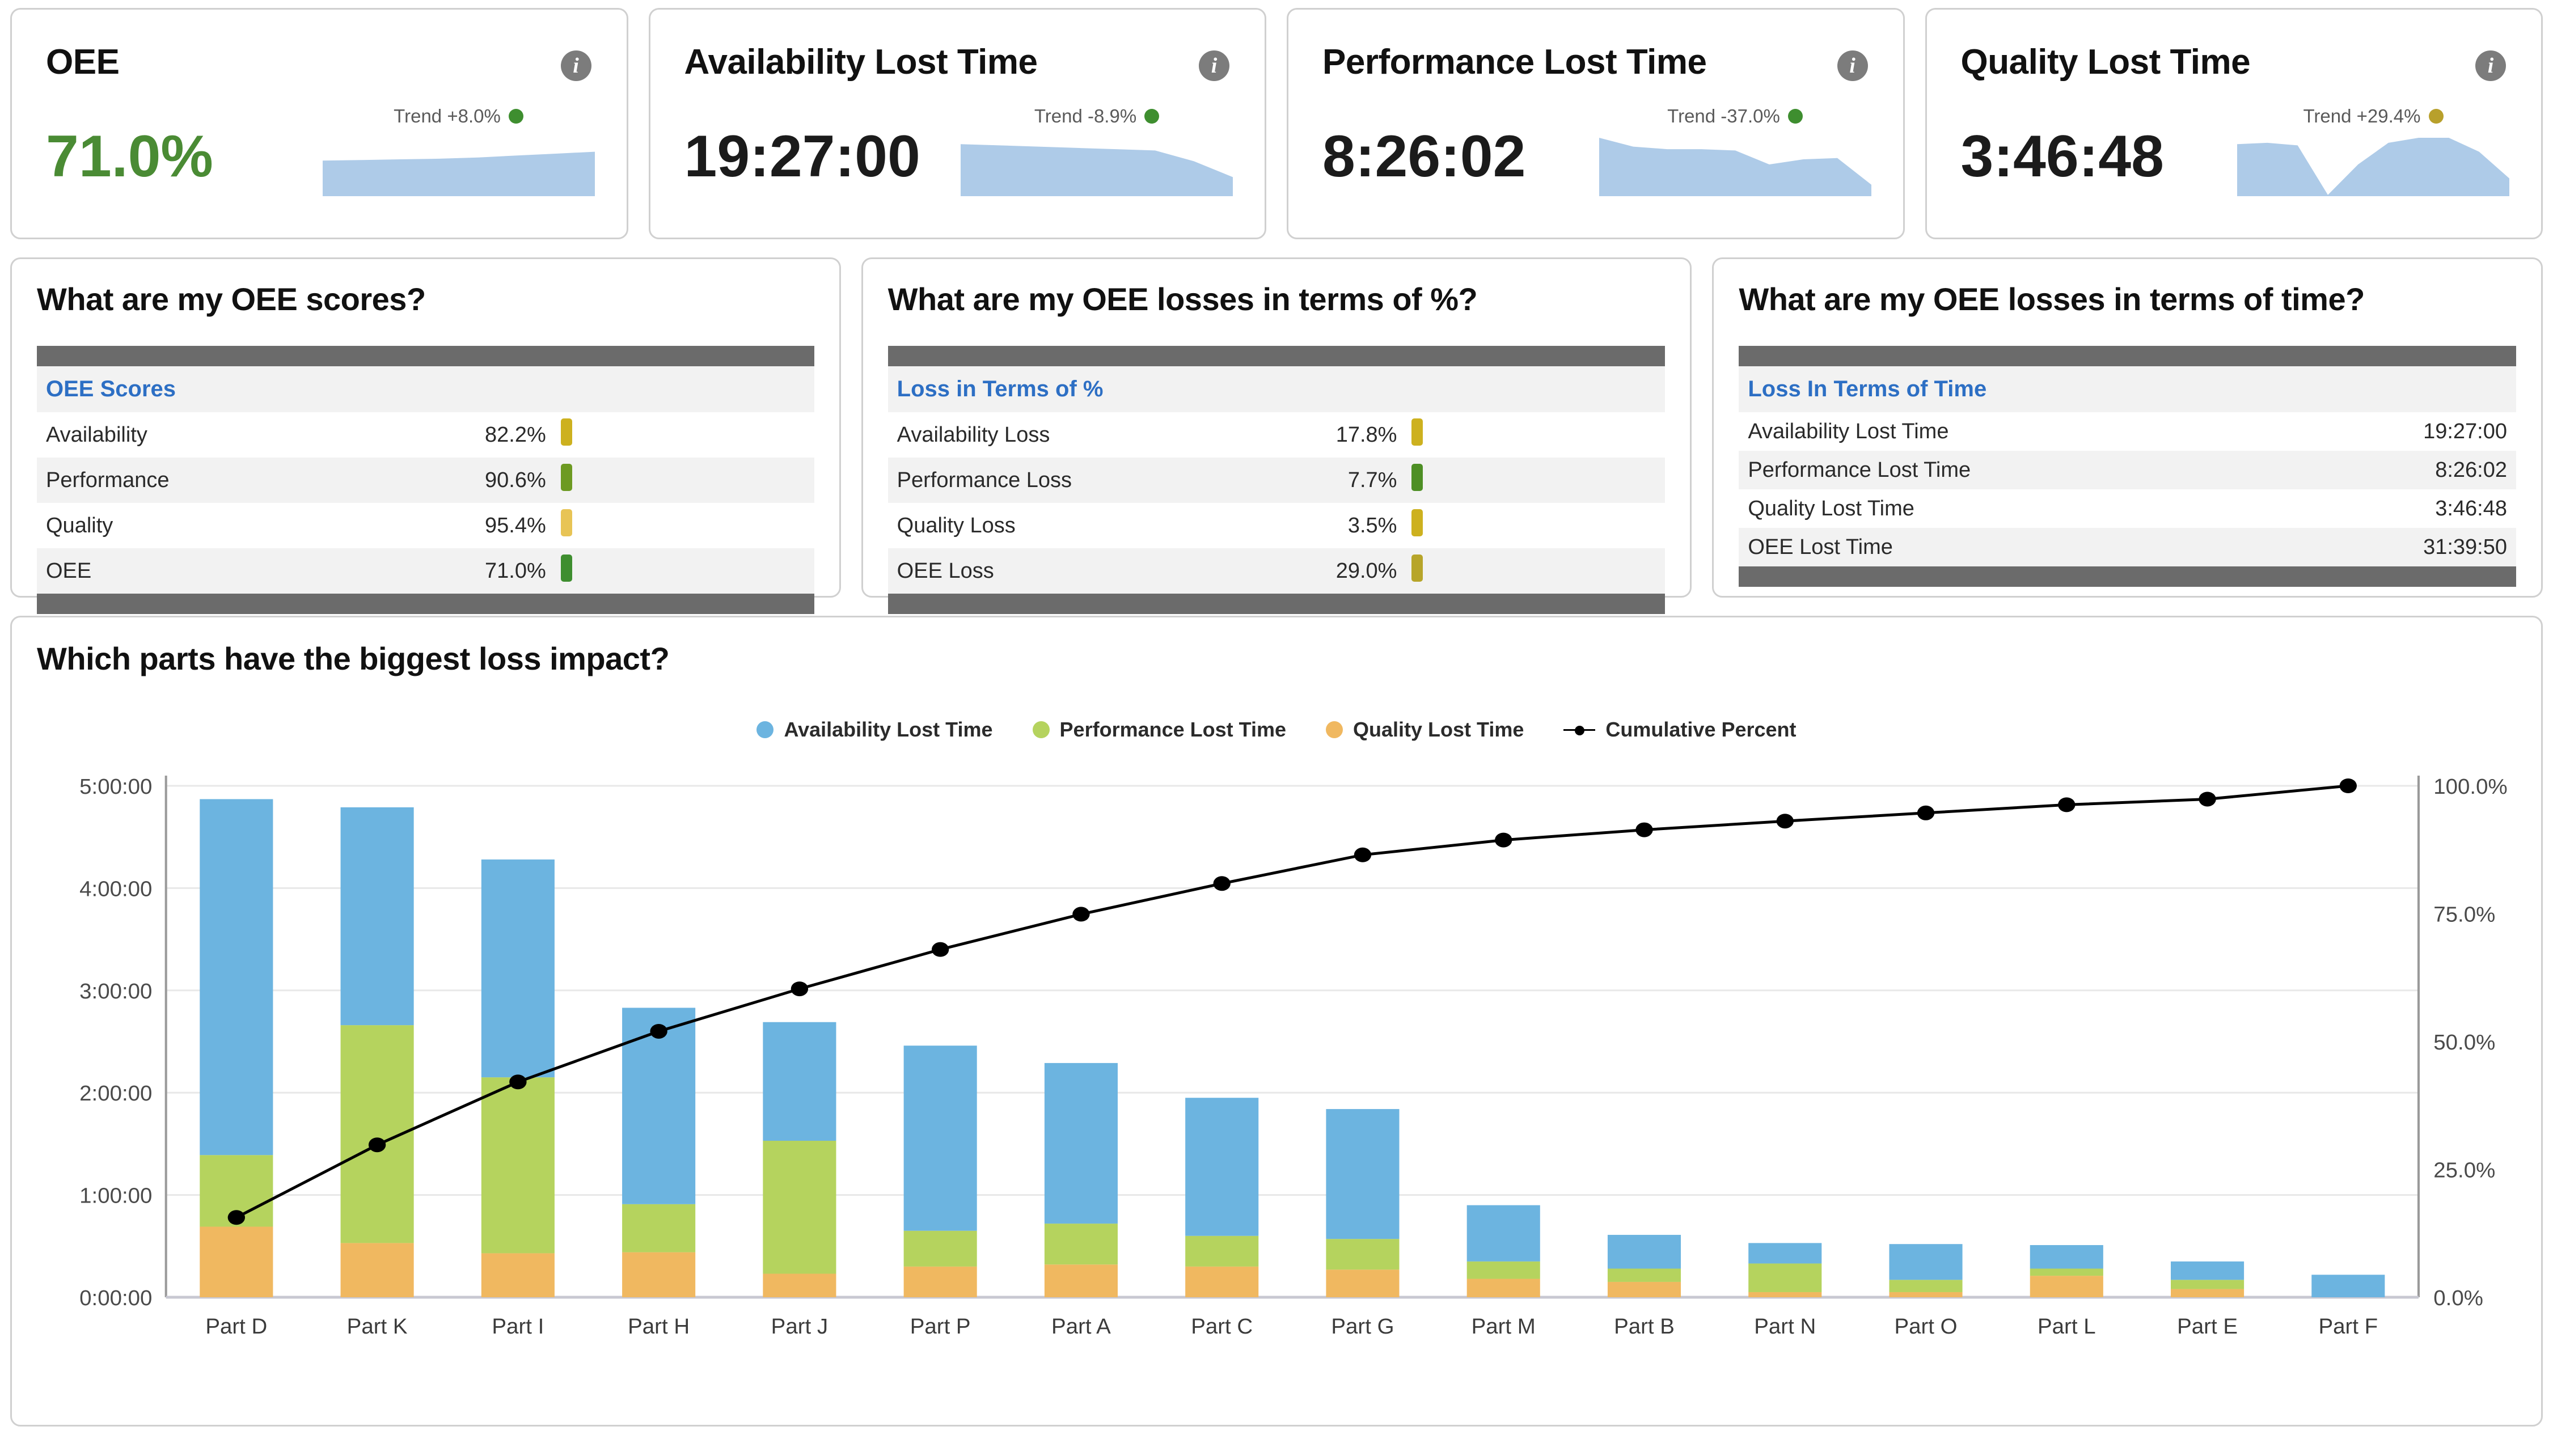 The image size is (2553, 1456). What do you see at coordinates (1680, 730) in the screenshot?
I see `legend-item: Cumulative Percent` at bounding box center [1680, 730].